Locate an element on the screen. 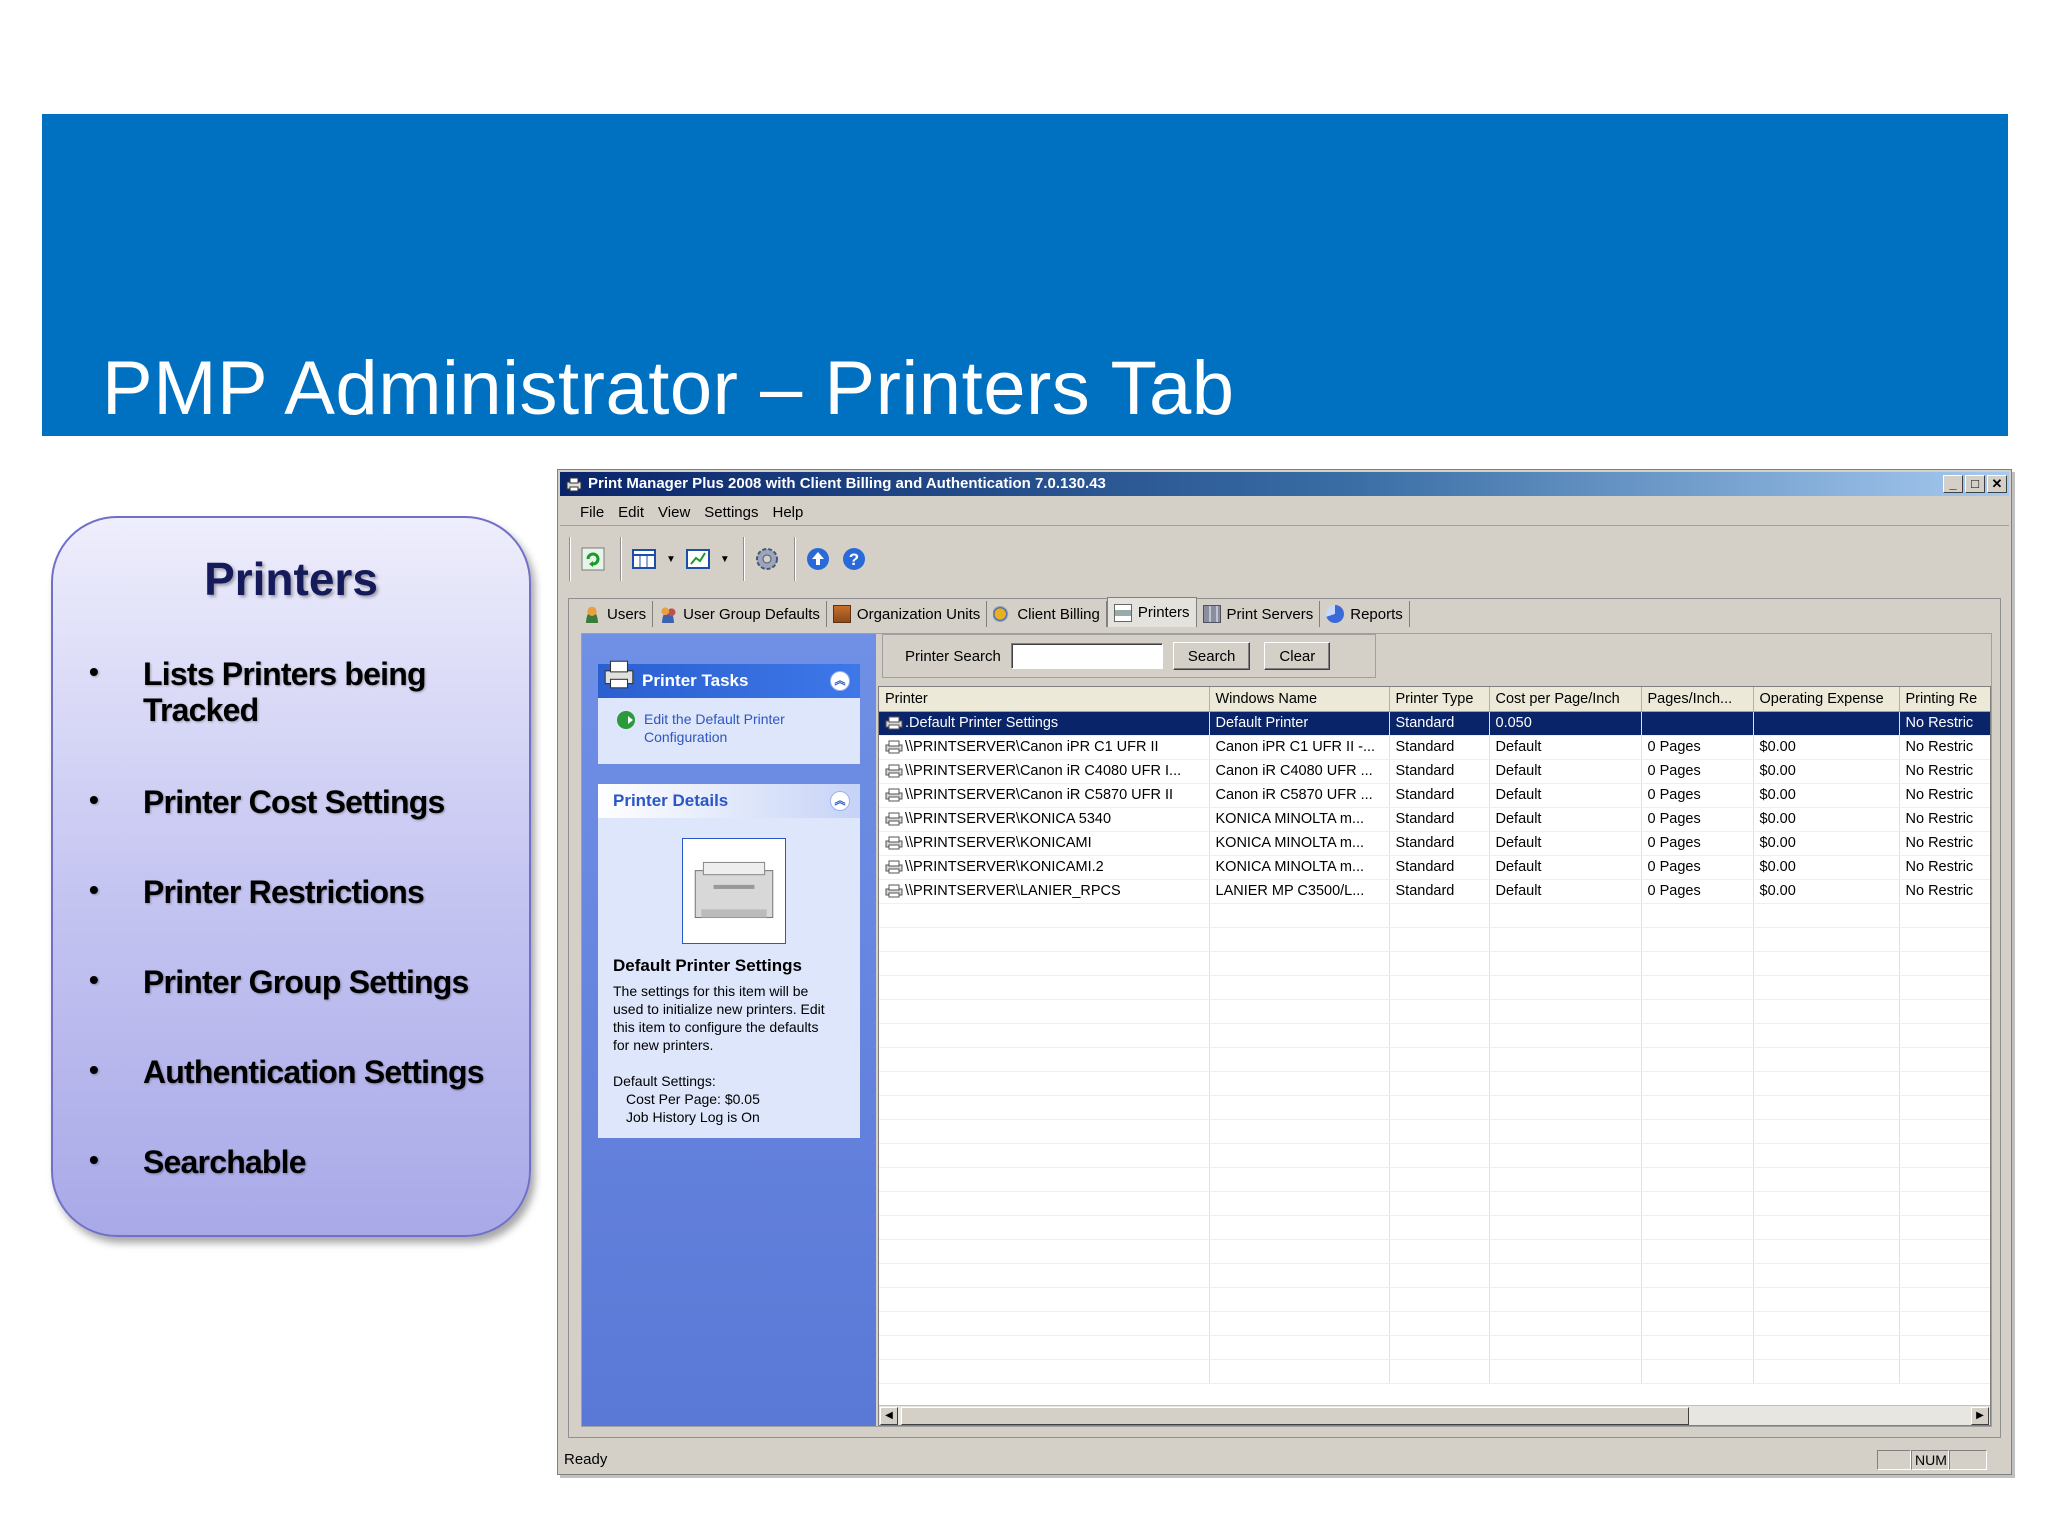  column-header: Printer Type is located at coordinates (1439, 699).